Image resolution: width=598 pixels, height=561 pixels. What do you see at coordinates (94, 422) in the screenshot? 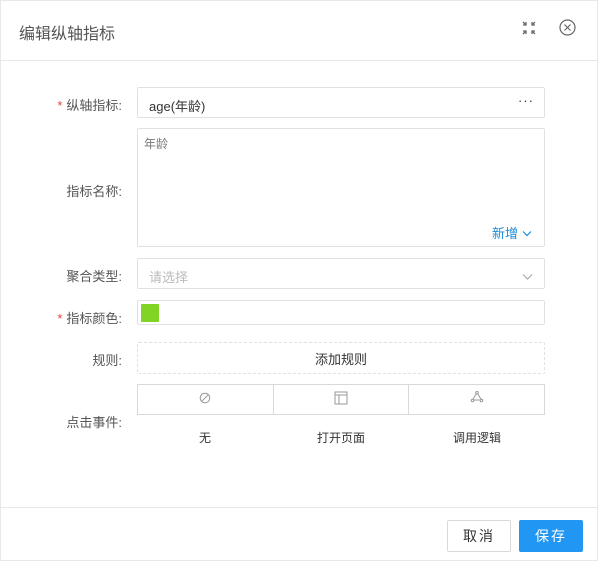
I see `click-event-label: 点击事件:` at bounding box center [94, 422].